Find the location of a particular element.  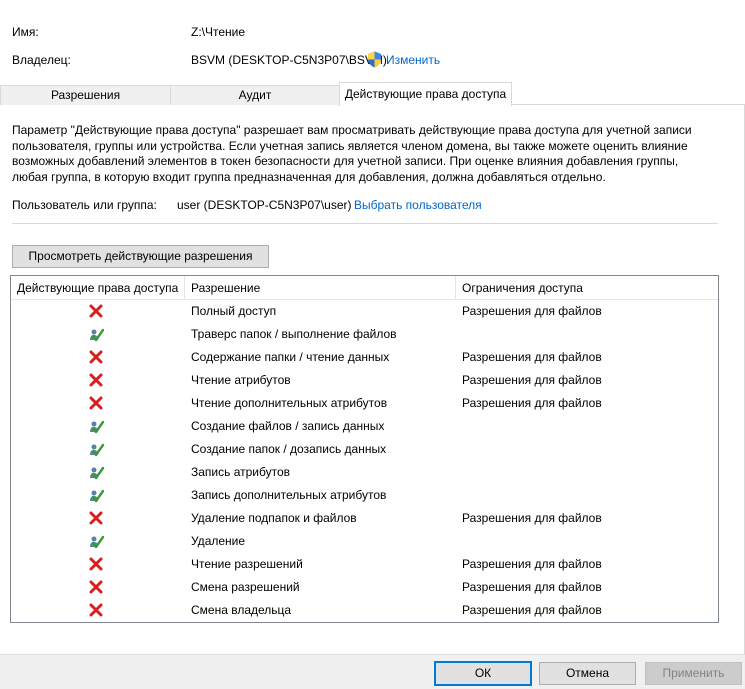

column-header-access-limited-by: Ограничения доступа is located at coordinates (522, 288).